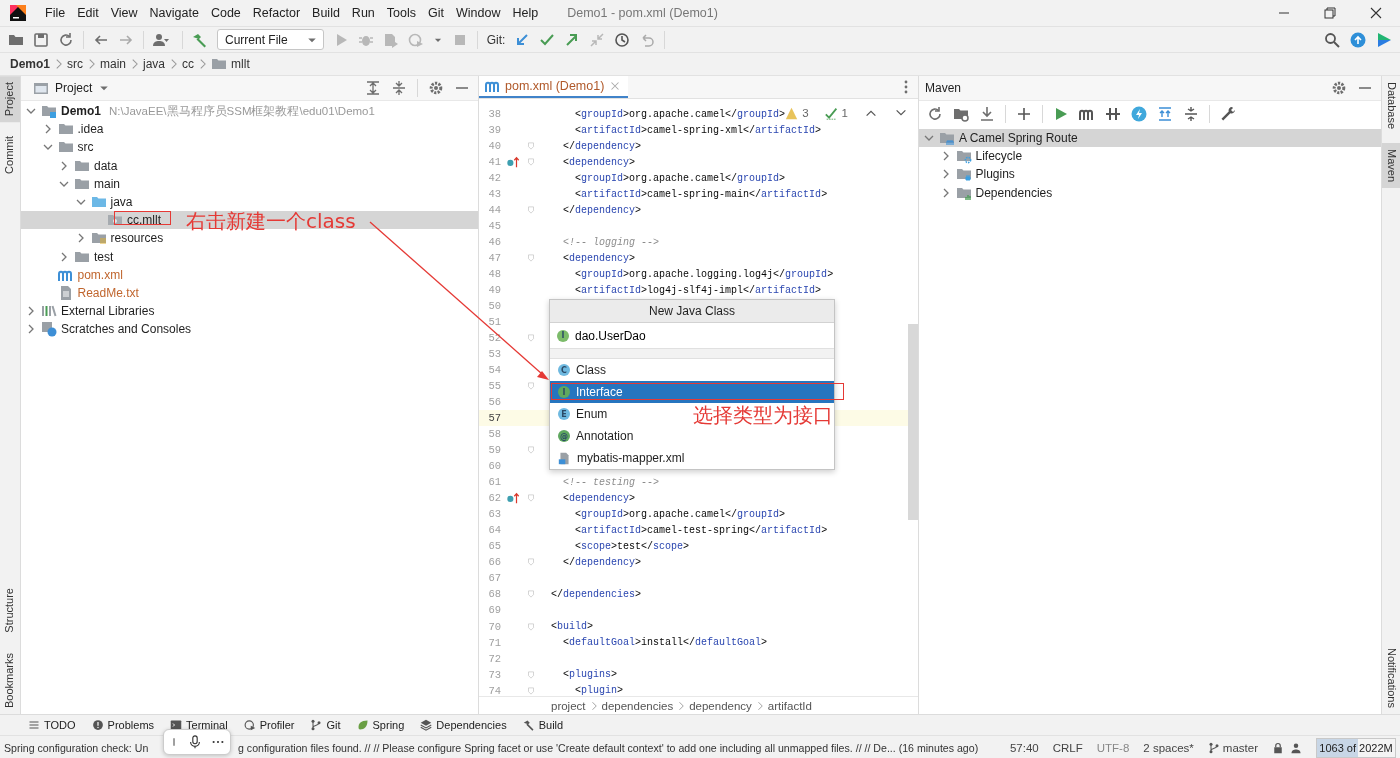 The image size is (1400, 758). I want to click on hammer-icon, so click(200, 39).